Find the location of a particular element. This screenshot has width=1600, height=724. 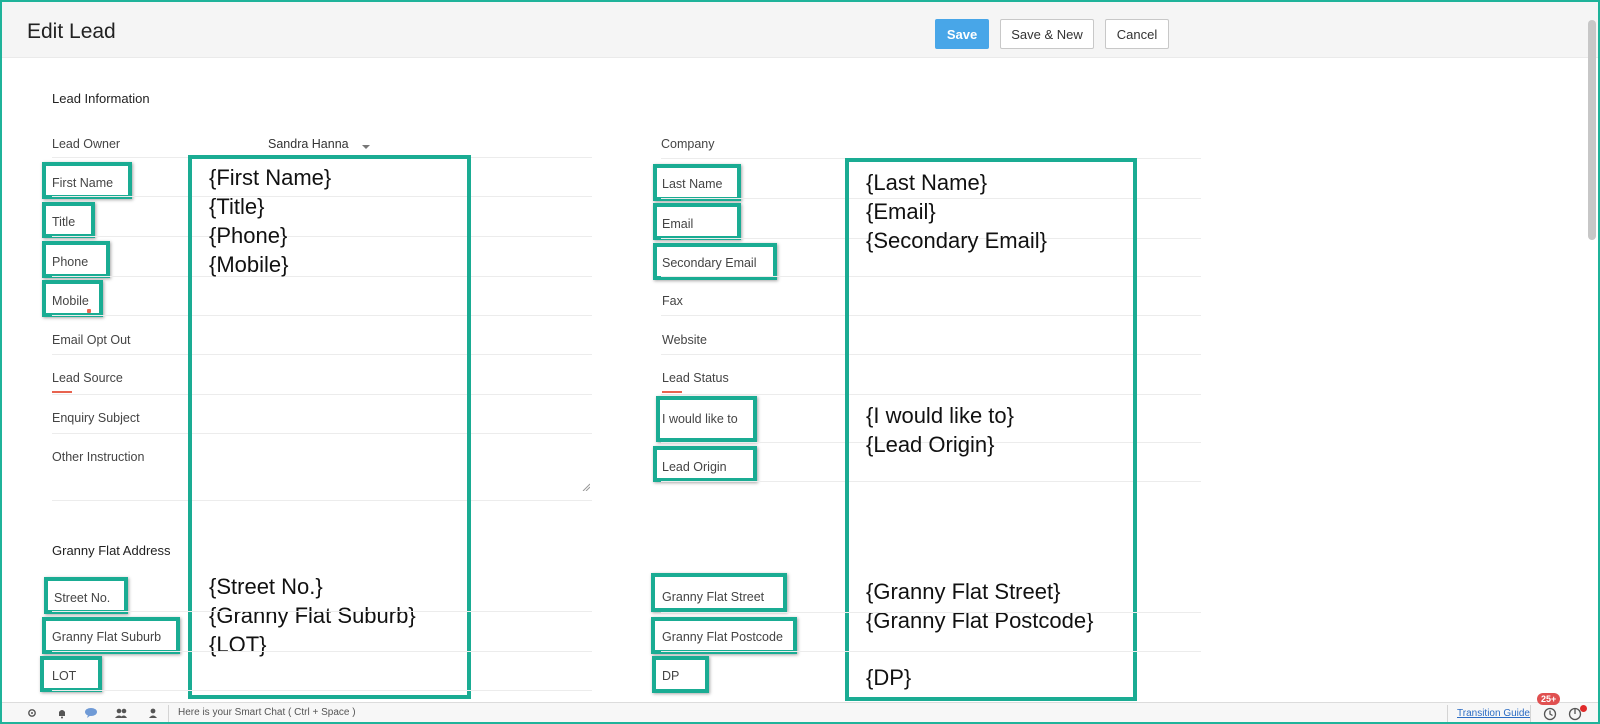

section-title-lead-information: Lead Information is located at coordinates (101, 98).